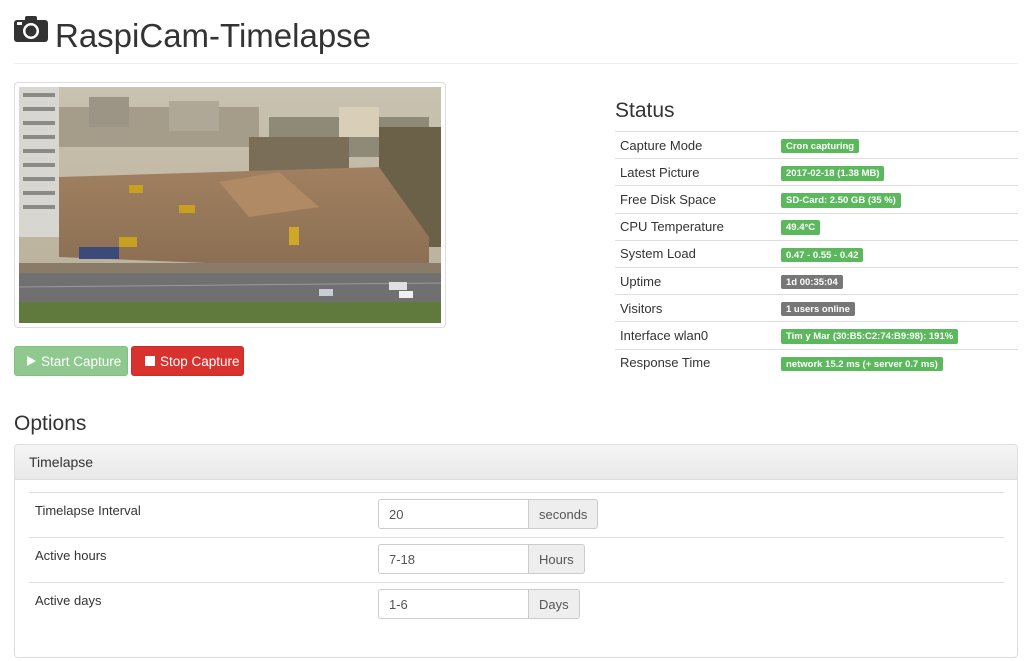 This screenshot has height=661, width=1024. I want to click on option-label: Active days, so click(68, 600).